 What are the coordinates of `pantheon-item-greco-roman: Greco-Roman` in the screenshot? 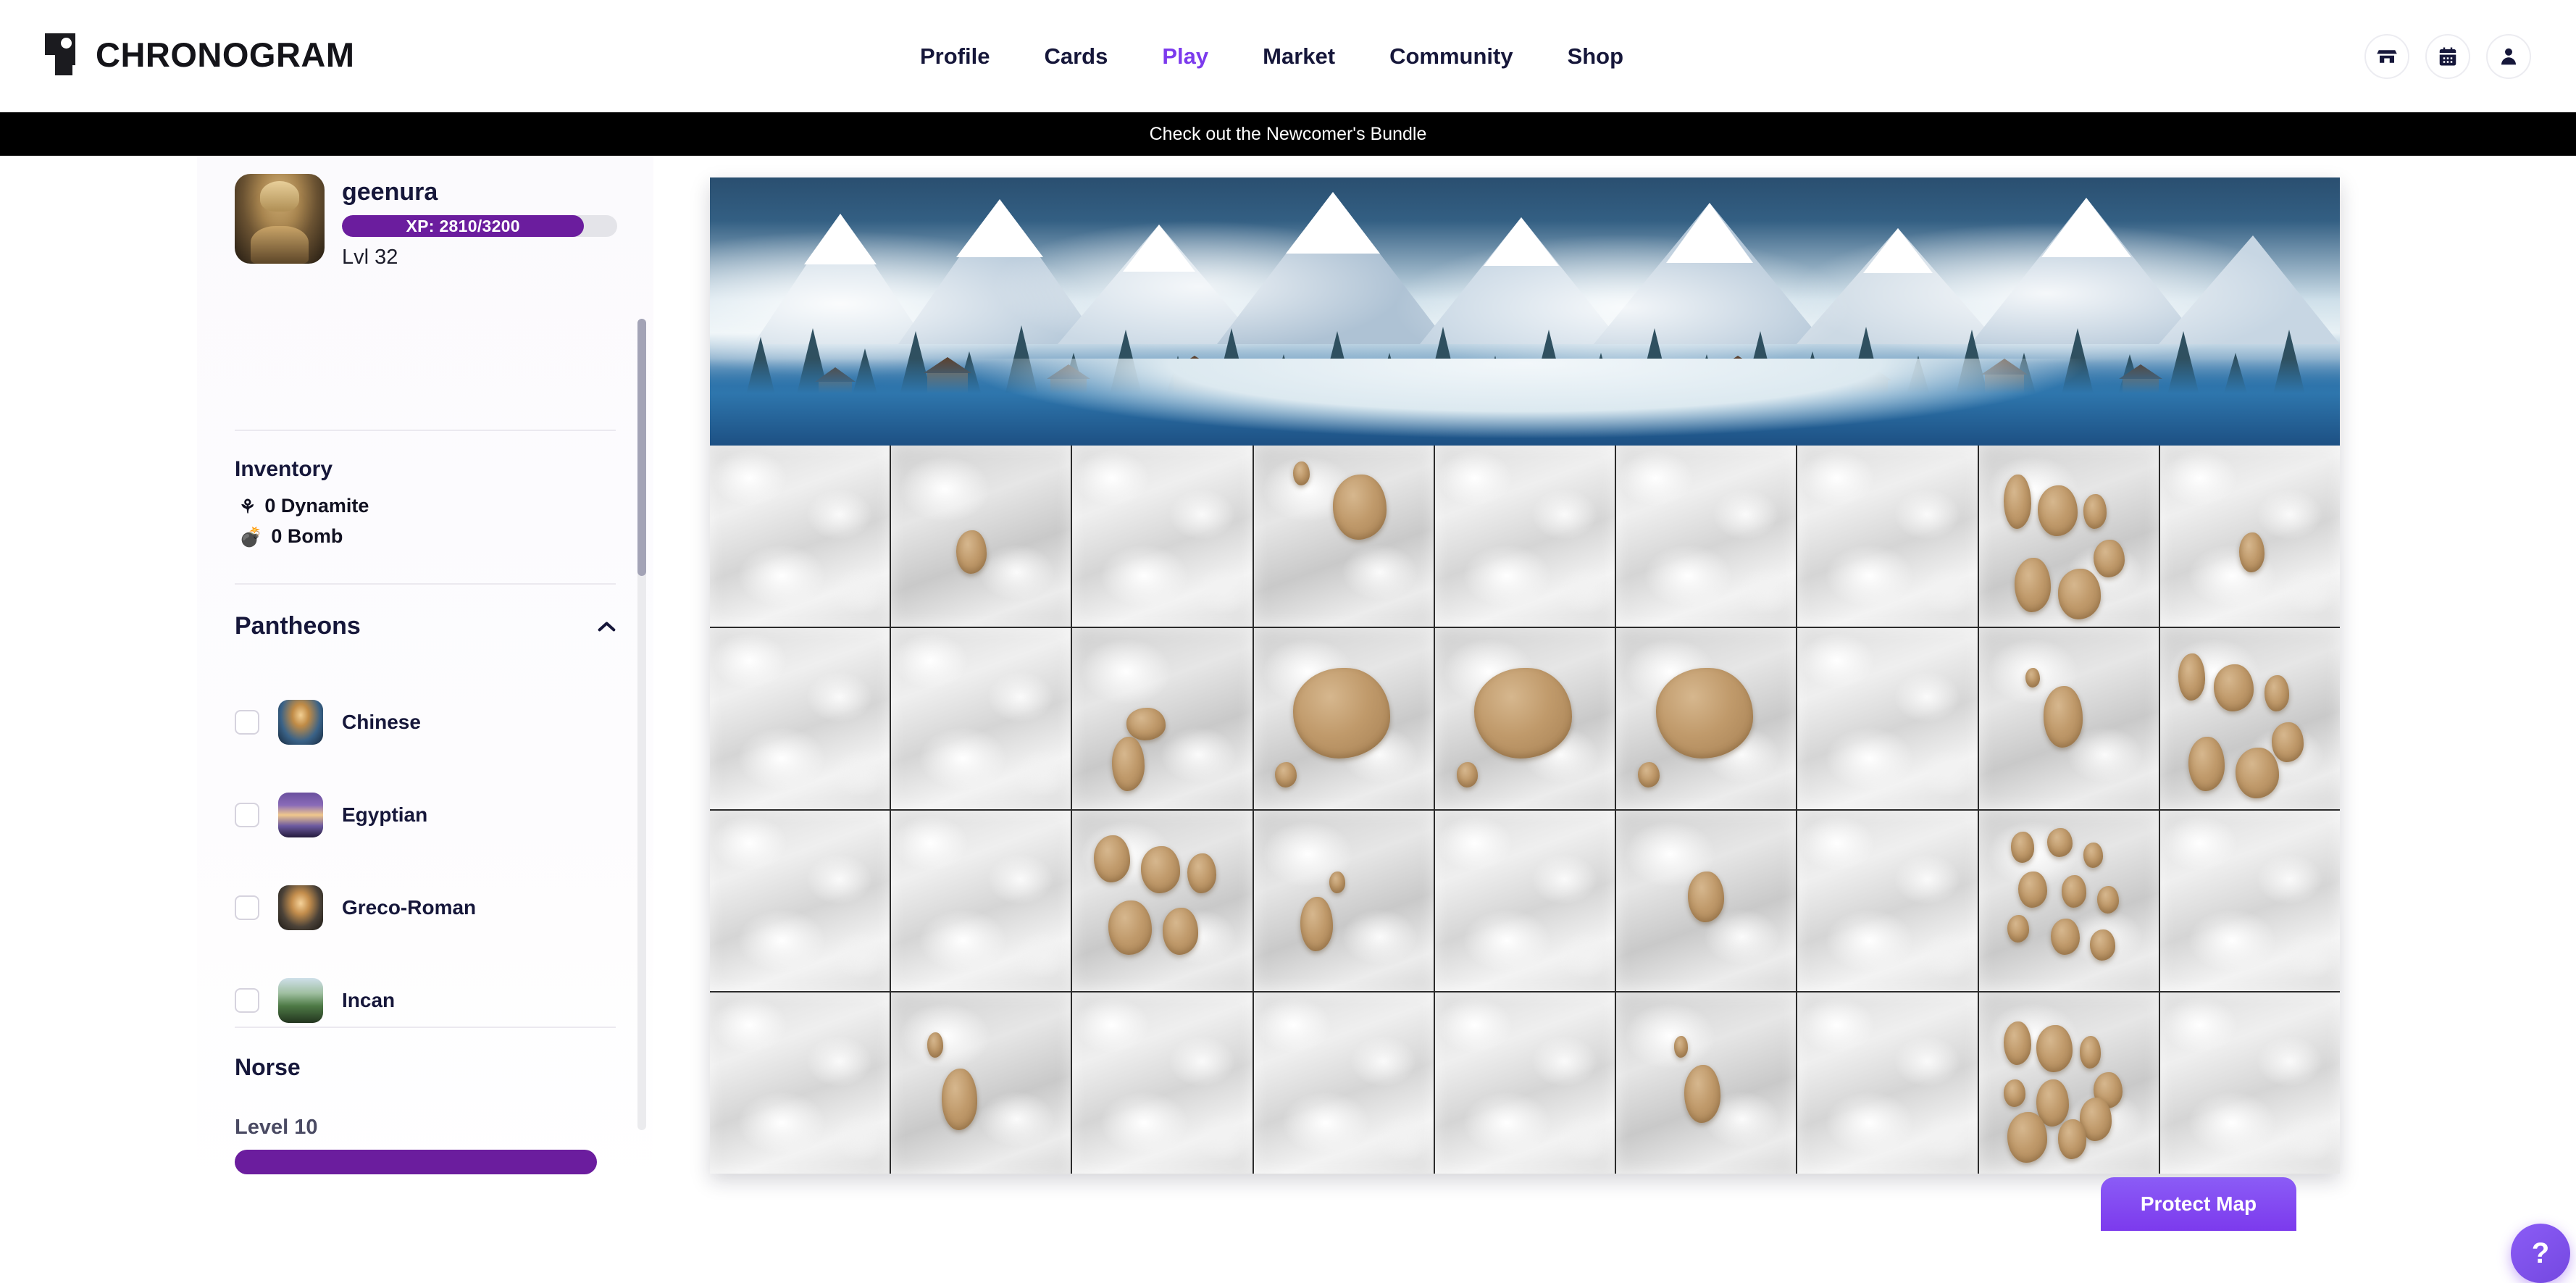 It's located at (425, 907).